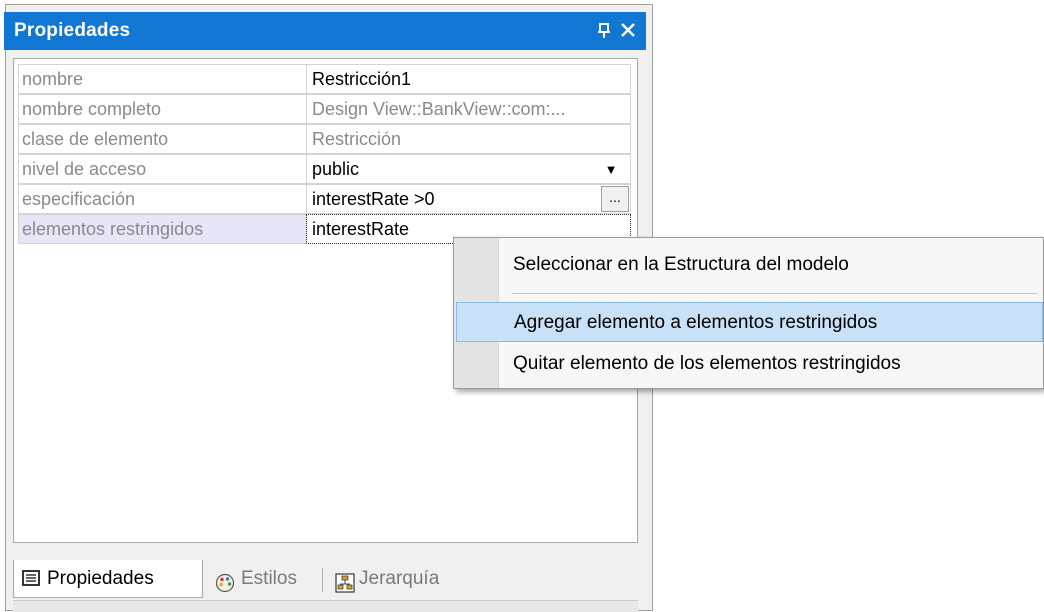 This screenshot has width=1044, height=612. I want to click on tab-separator, so click(322, 580).